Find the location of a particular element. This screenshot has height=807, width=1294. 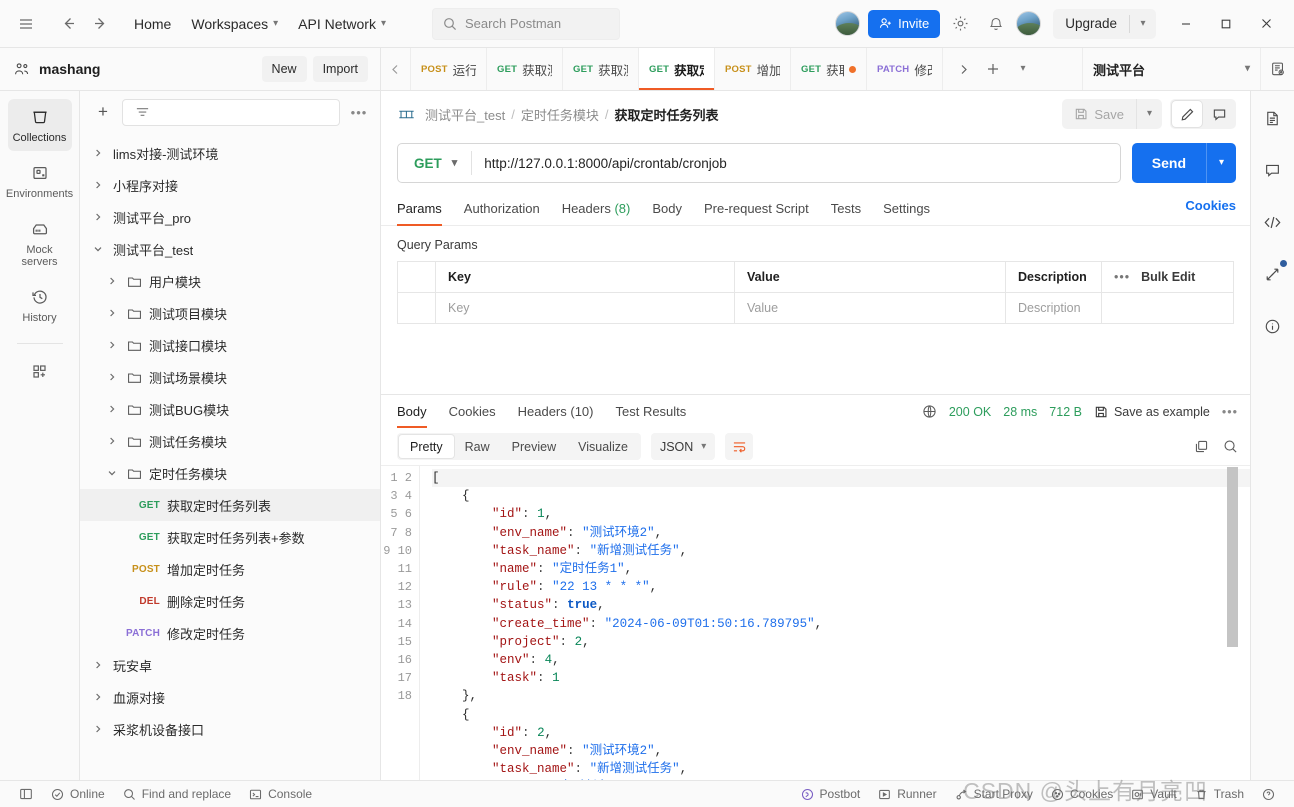

wrap-lines-icon is located at coordinates (739, 446).